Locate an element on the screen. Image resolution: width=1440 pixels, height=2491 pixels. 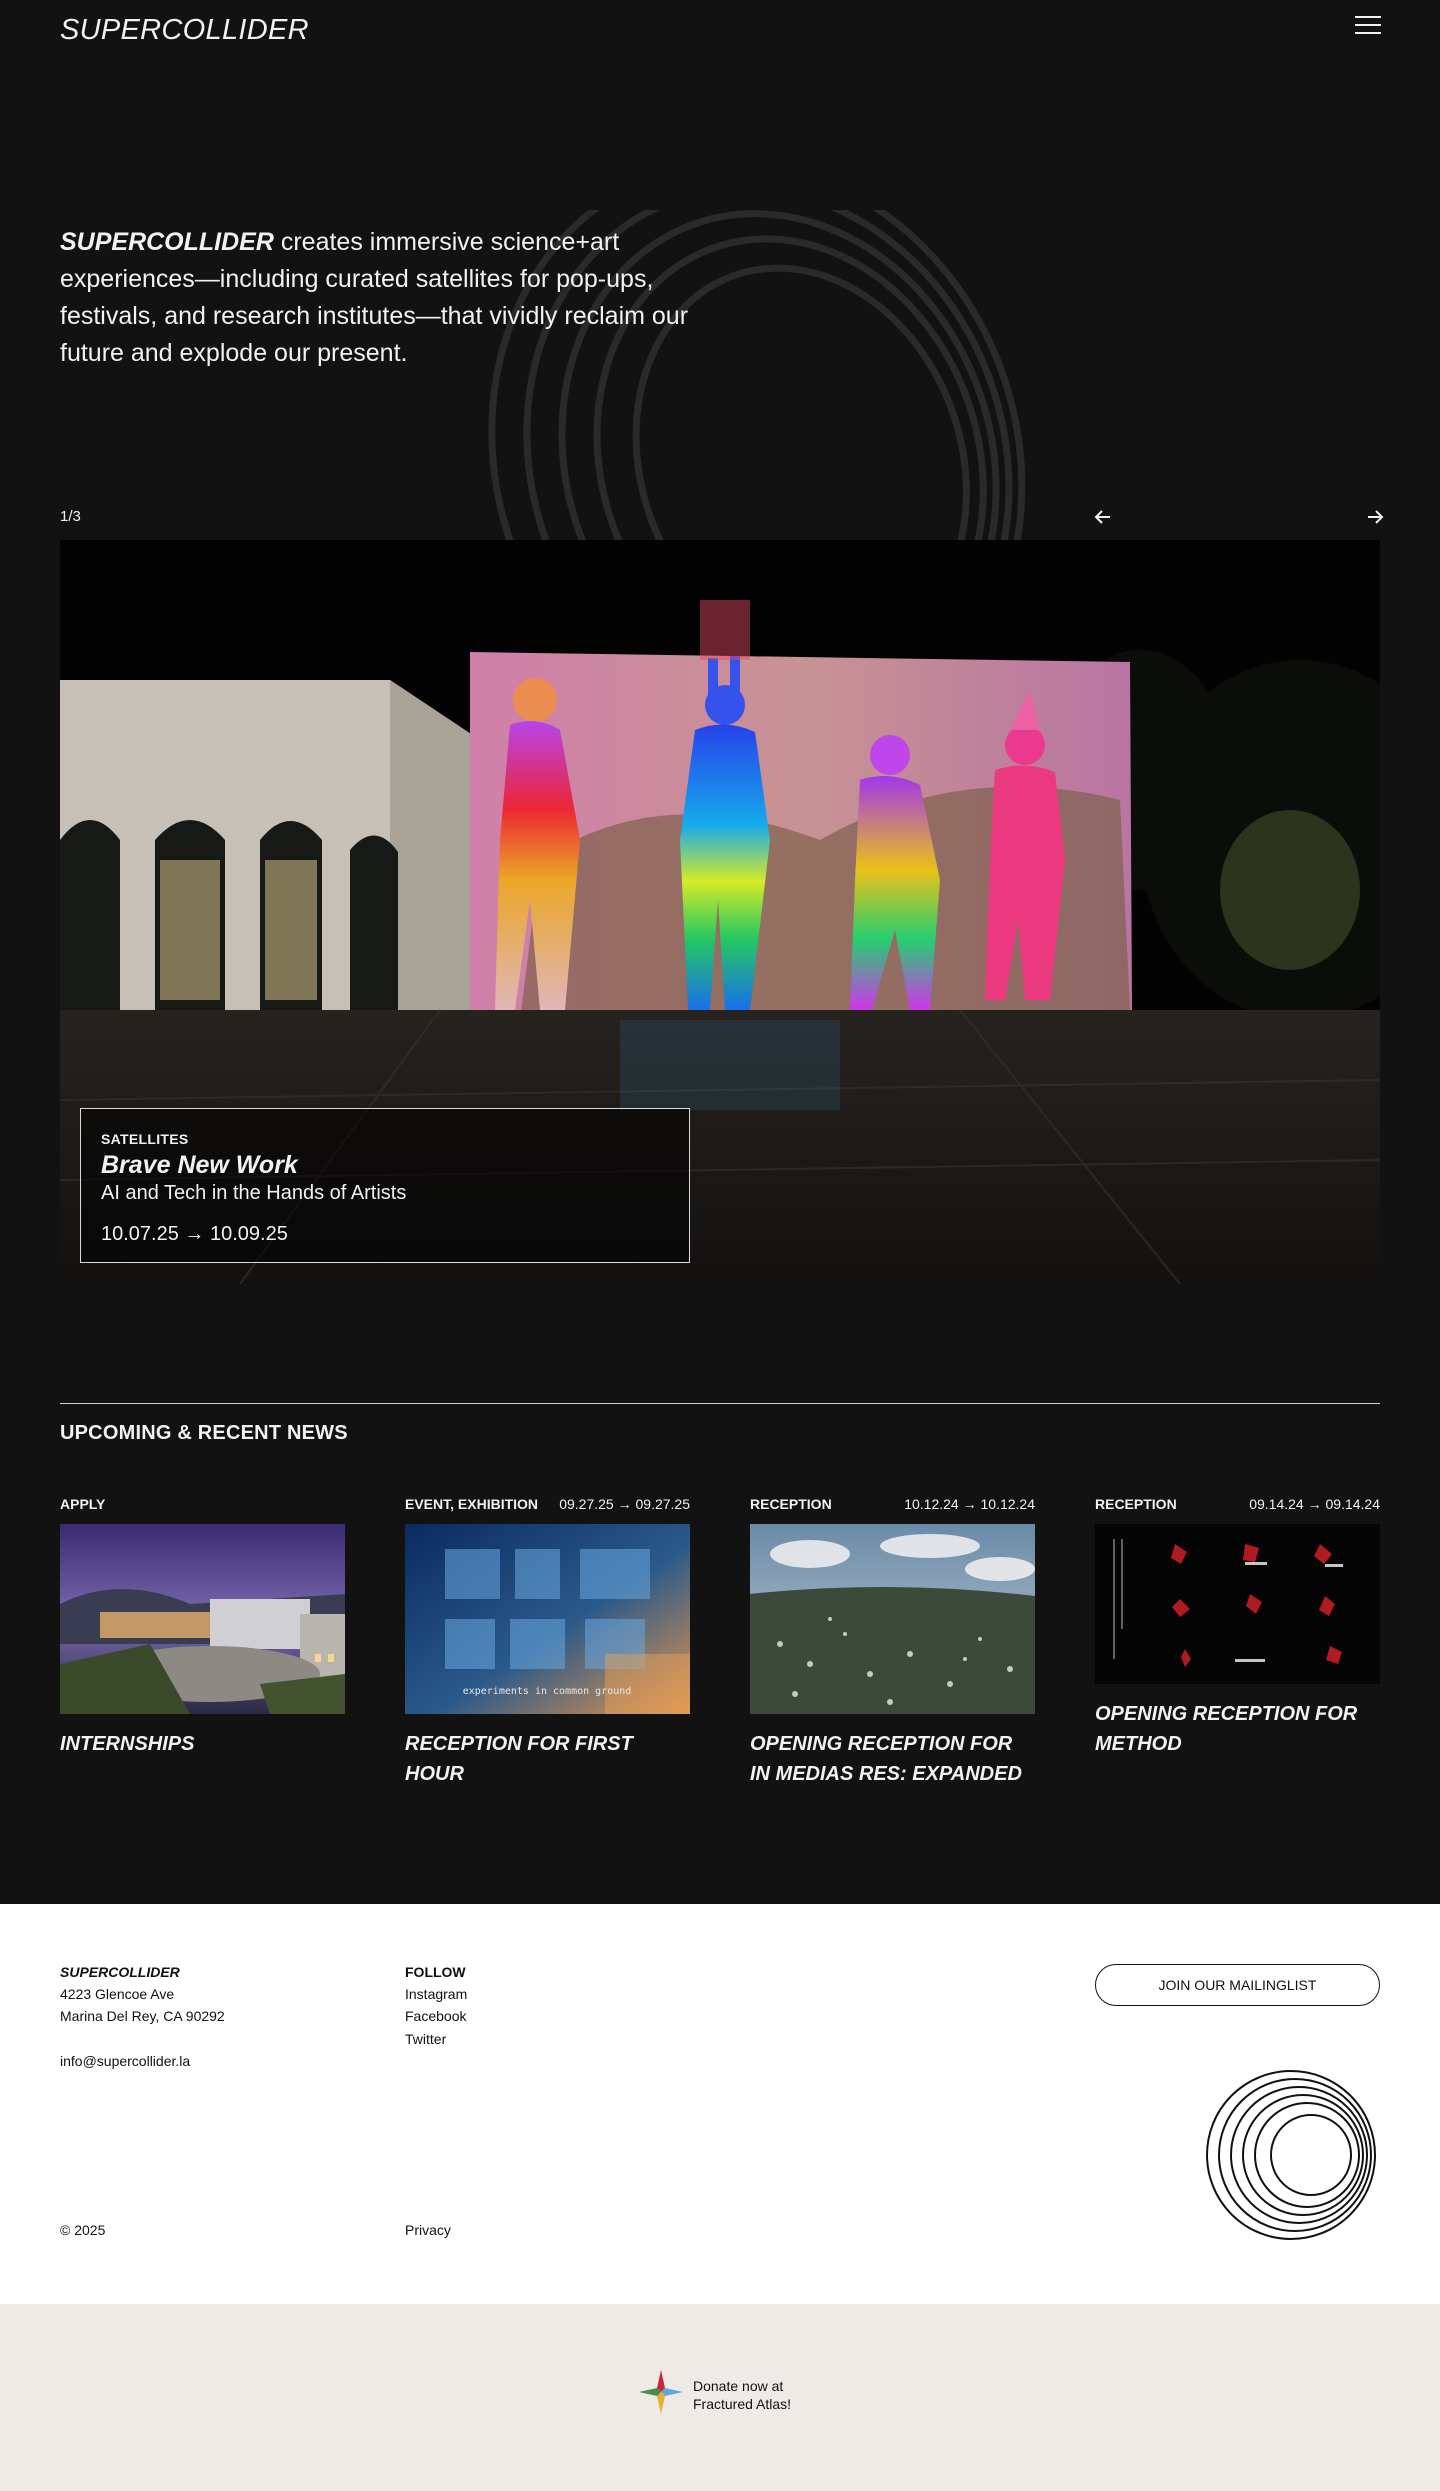
donate-line2: Fractured Atlas! is located at coordinates (742, 2403).